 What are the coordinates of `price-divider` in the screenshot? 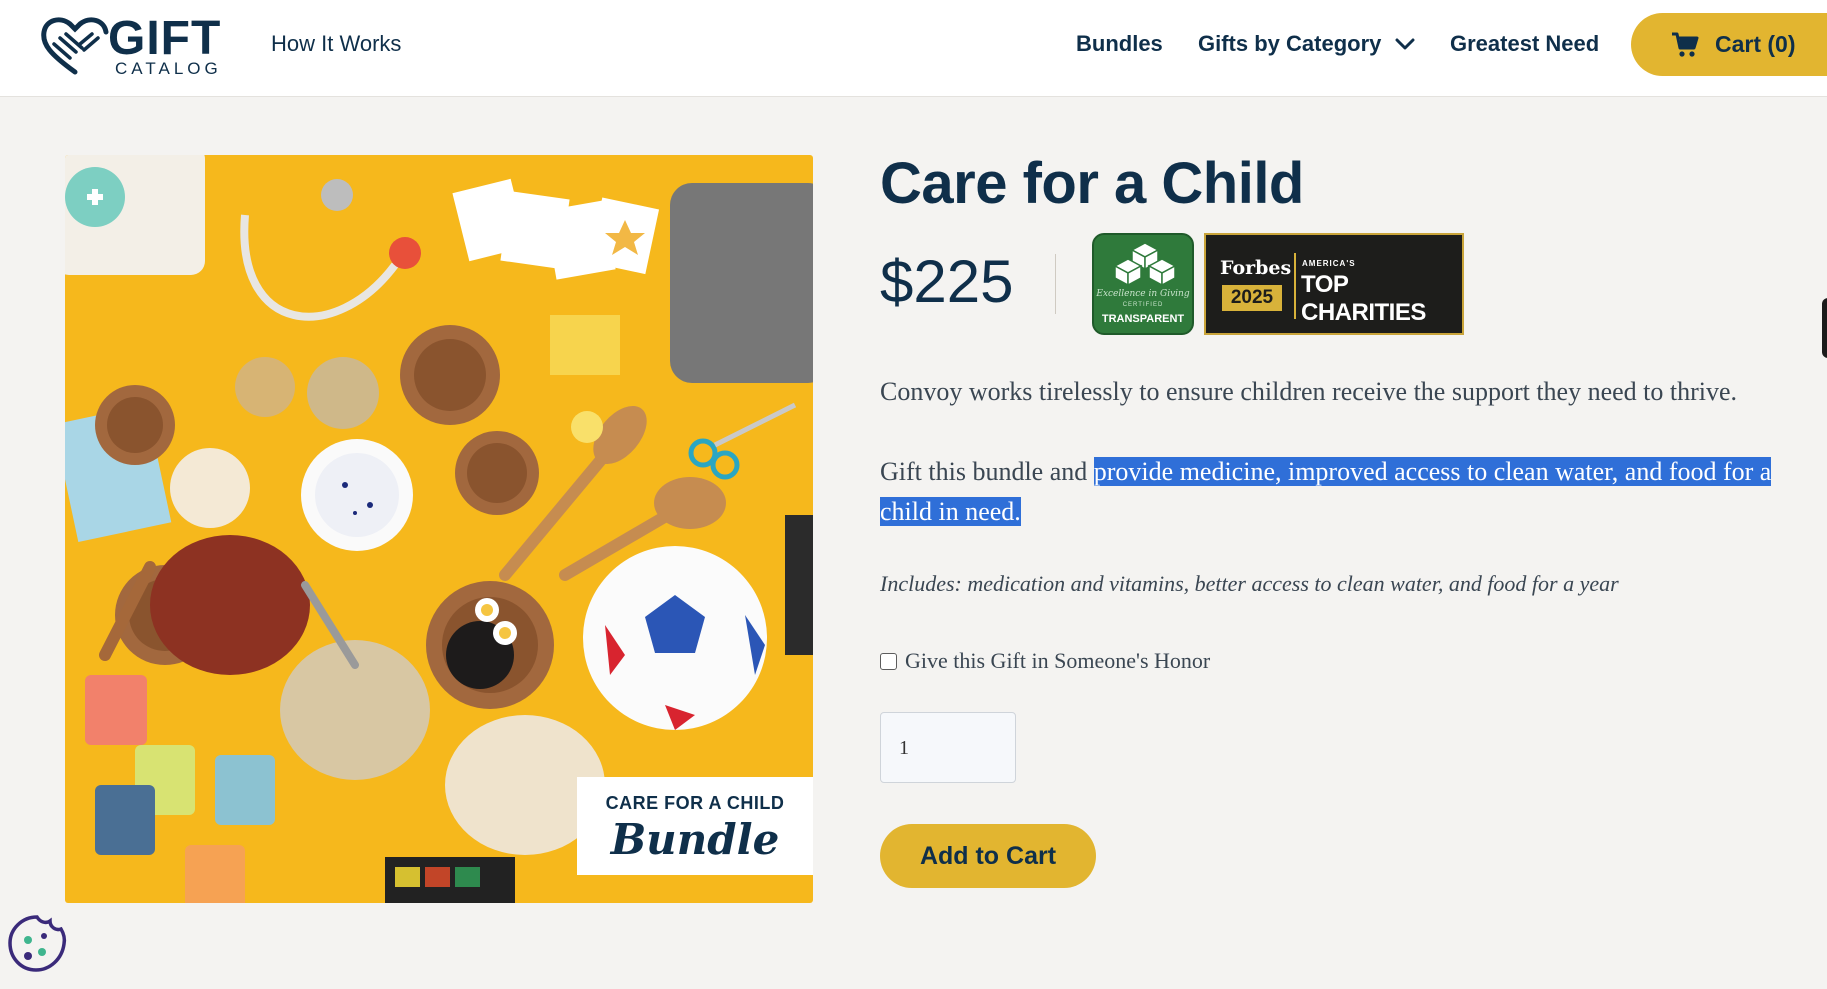 It's located at (1055, 284).